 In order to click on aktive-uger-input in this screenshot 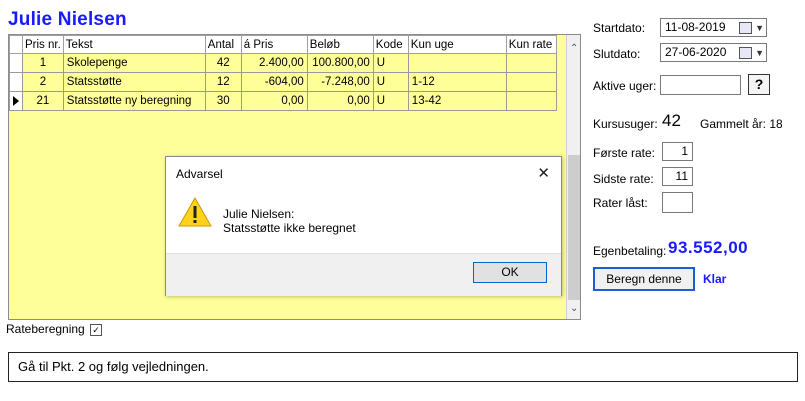, I will do `click(700, 85)`.